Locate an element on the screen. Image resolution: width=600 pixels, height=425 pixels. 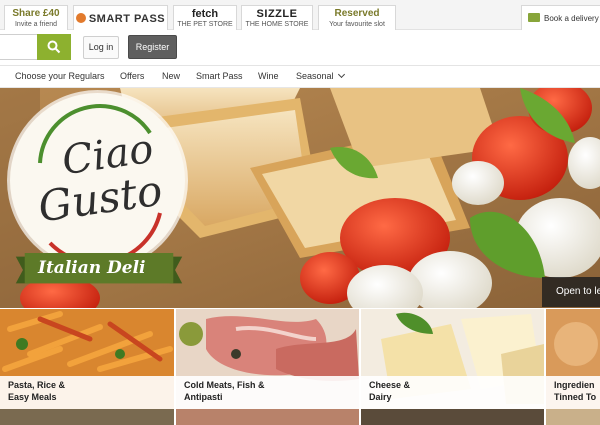
search-input is located at coordinates (19, 47).